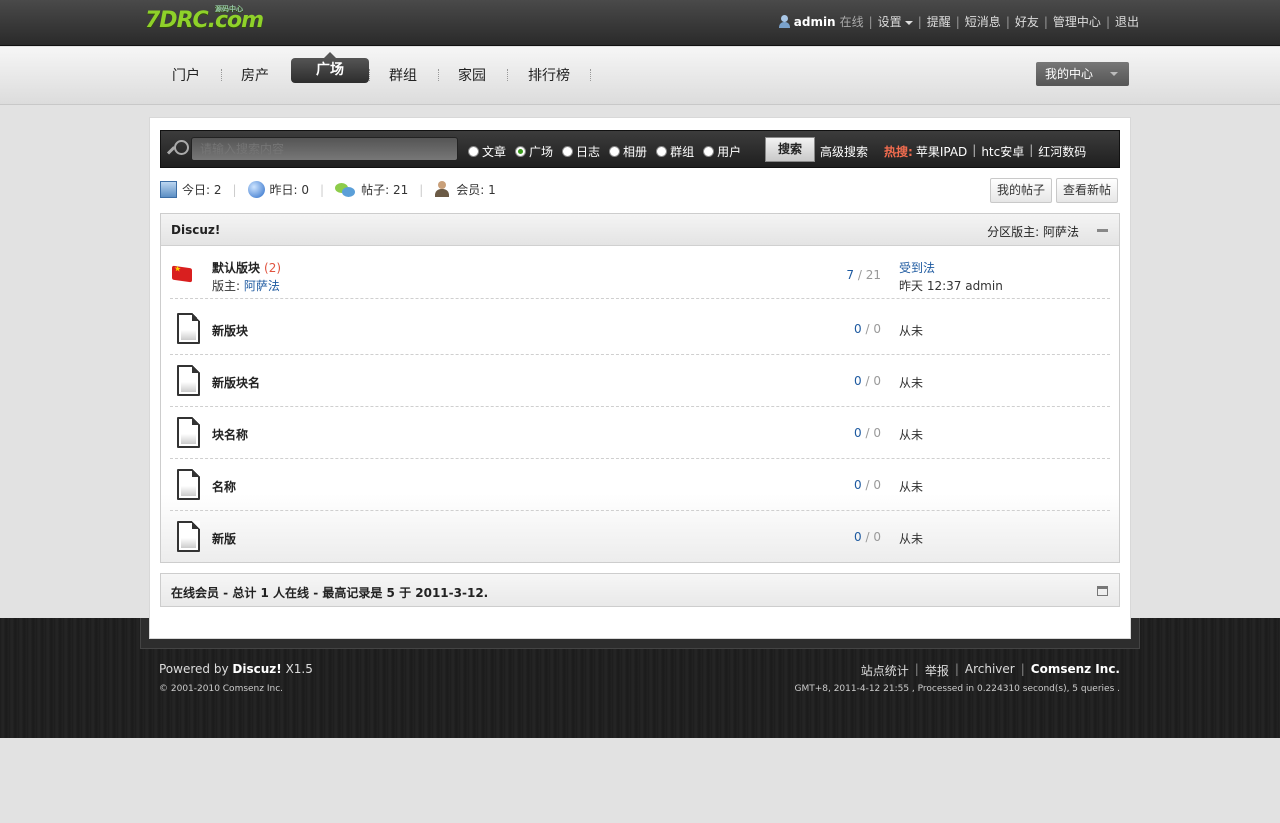 This screenshot has width=1280, height=823. What do you see at coordinates (941, 151) in the screenshot?
I see `hot-term-link: 苹果IPAD` at bounding box center [941, 151].